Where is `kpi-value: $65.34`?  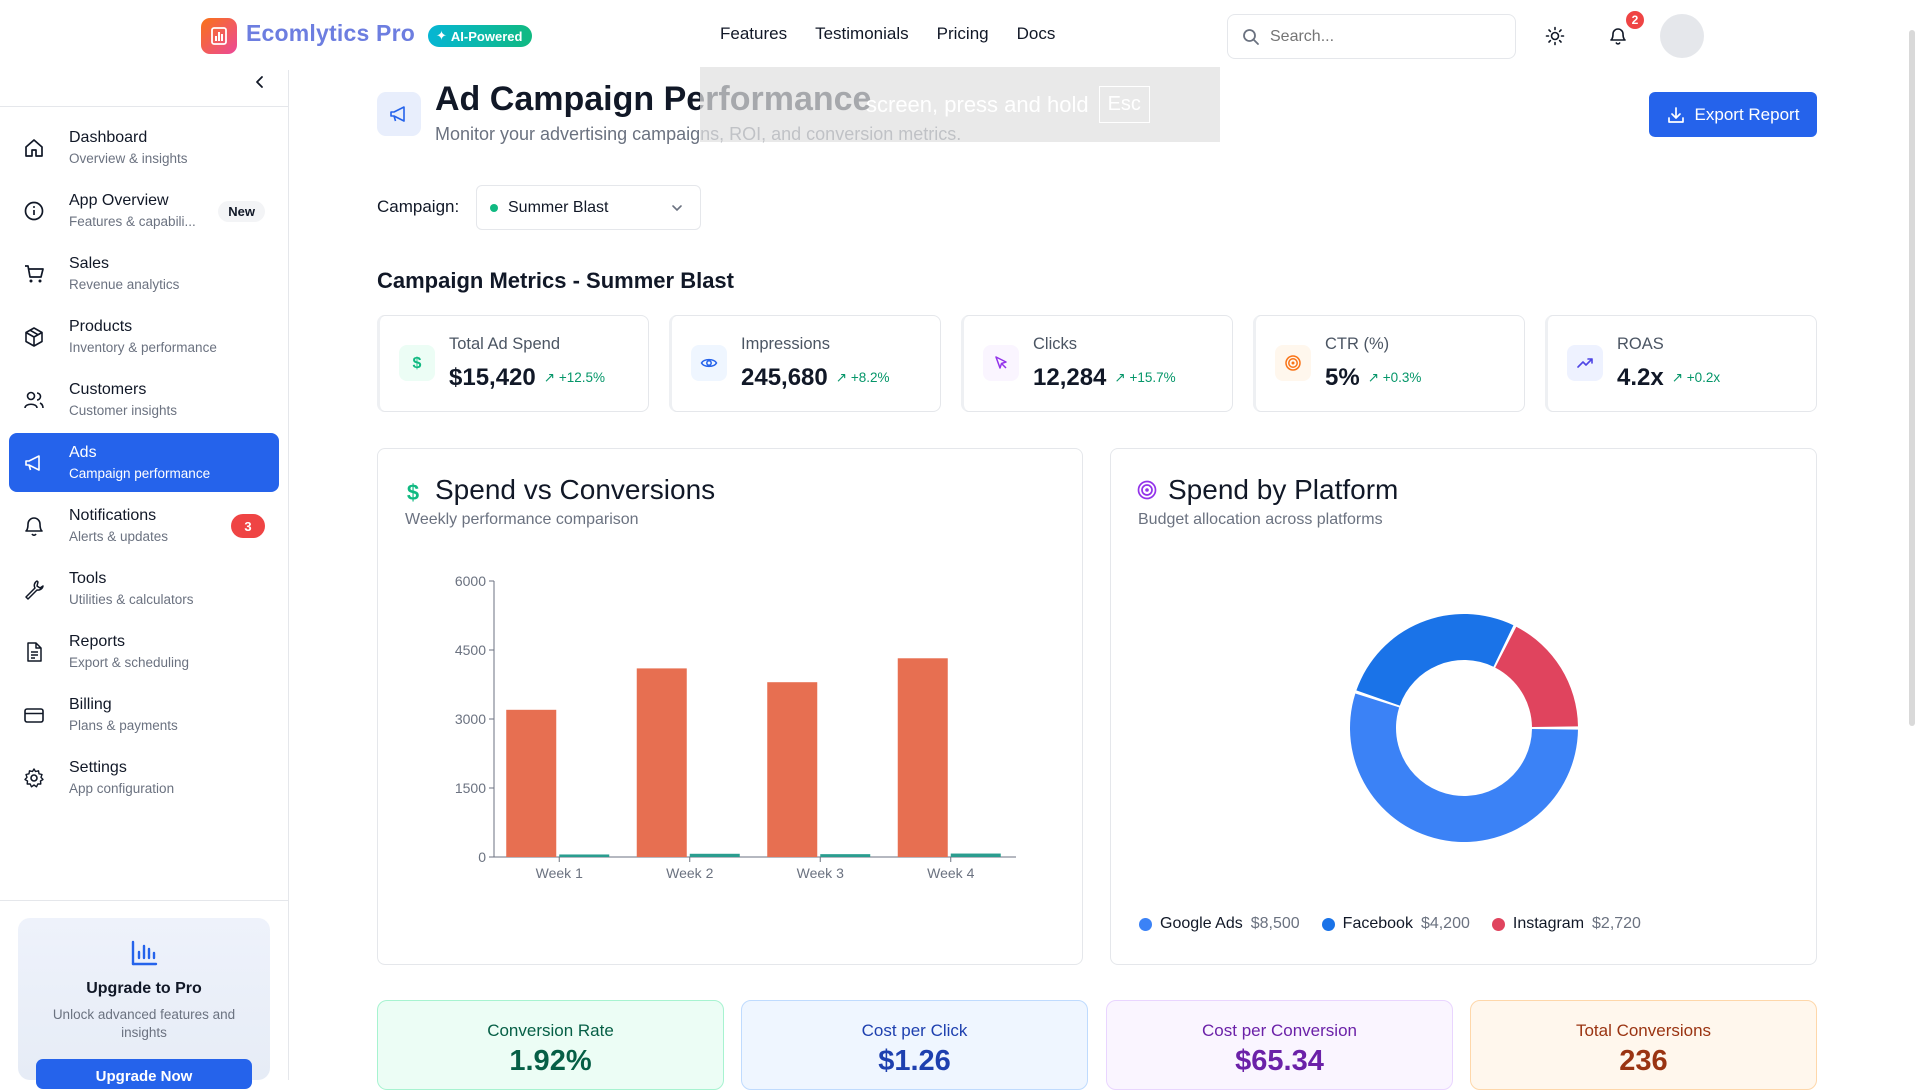 kpi-value: $65.34 is located at coordinates (1279, 1061).